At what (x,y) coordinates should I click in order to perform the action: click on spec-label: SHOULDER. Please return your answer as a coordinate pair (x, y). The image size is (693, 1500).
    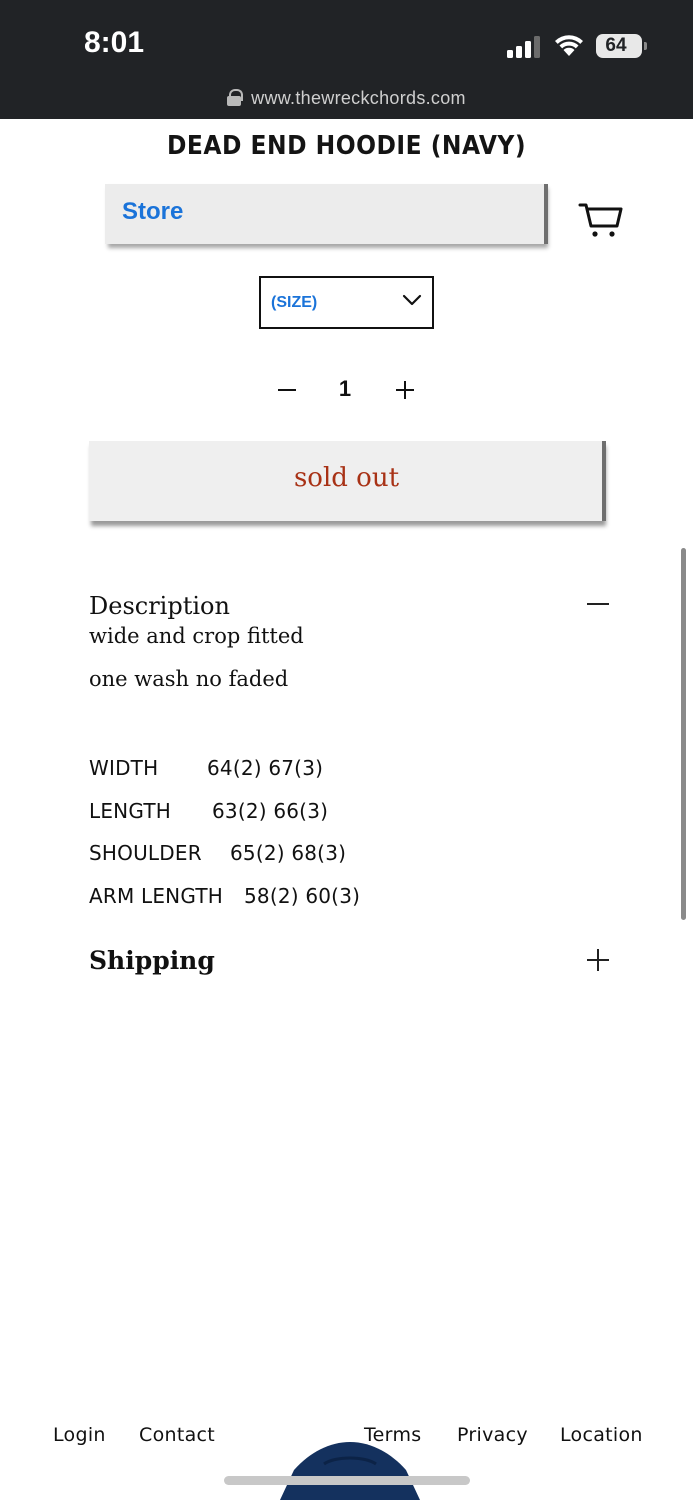
    Looking at the image, I should click on (145, 853).